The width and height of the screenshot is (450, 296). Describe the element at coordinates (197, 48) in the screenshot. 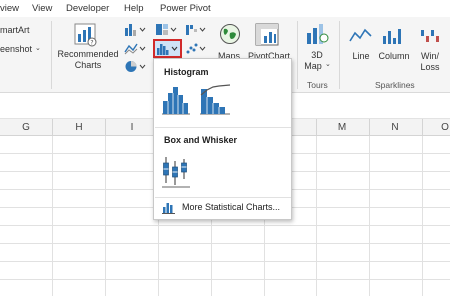

I see `scatter-chart-button` at that location.